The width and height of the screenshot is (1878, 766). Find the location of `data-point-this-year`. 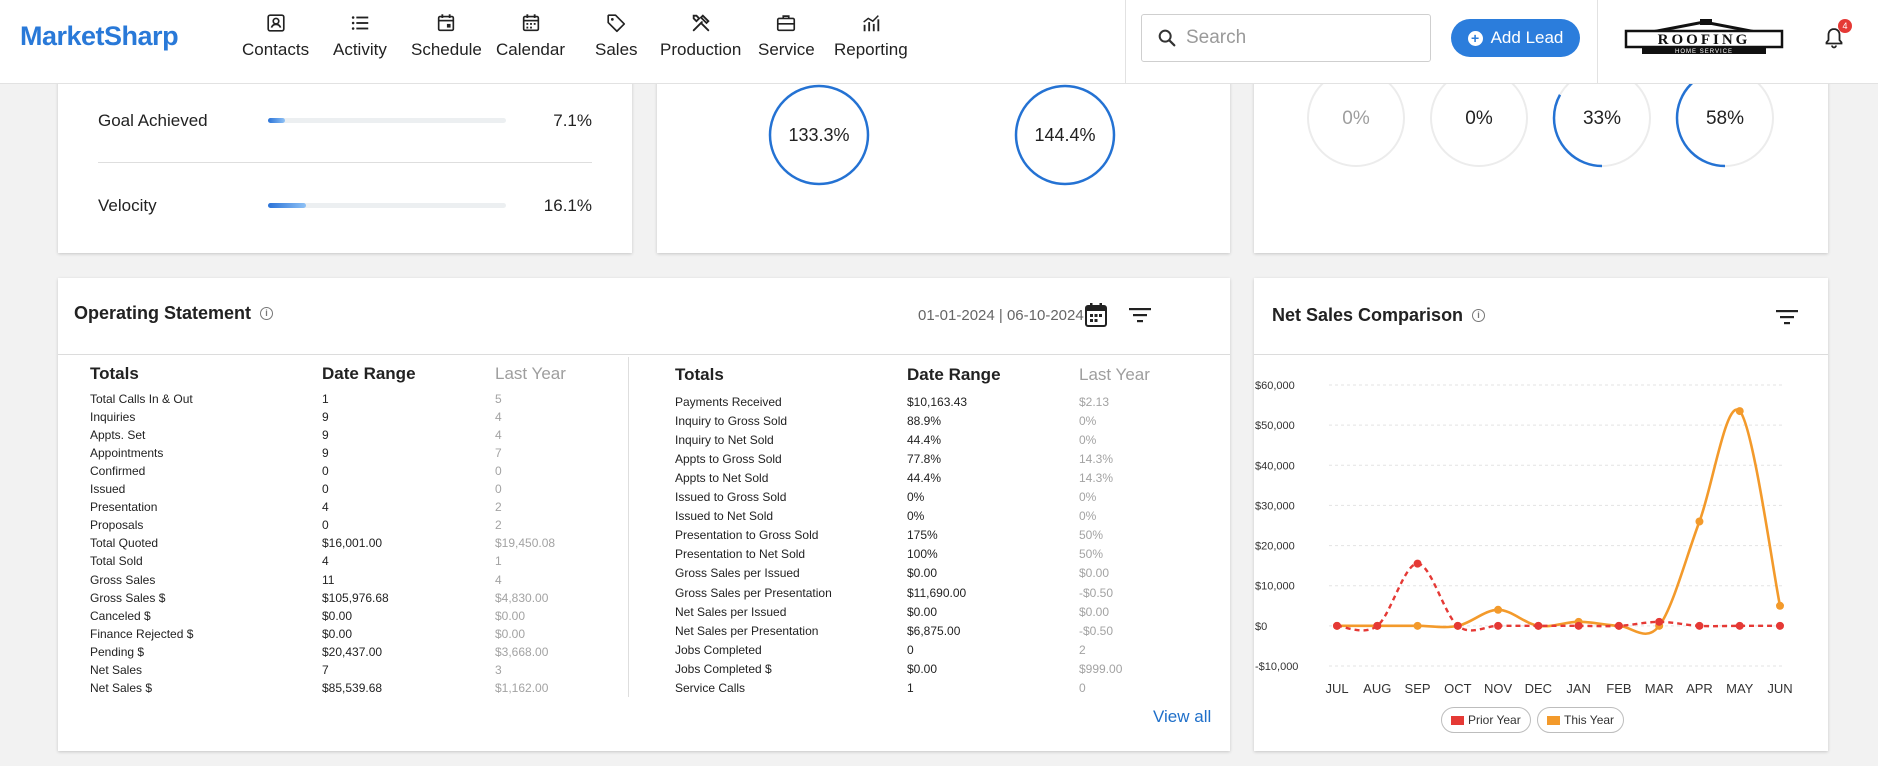

data-point-this-year is located at coordinates (1498, 609).